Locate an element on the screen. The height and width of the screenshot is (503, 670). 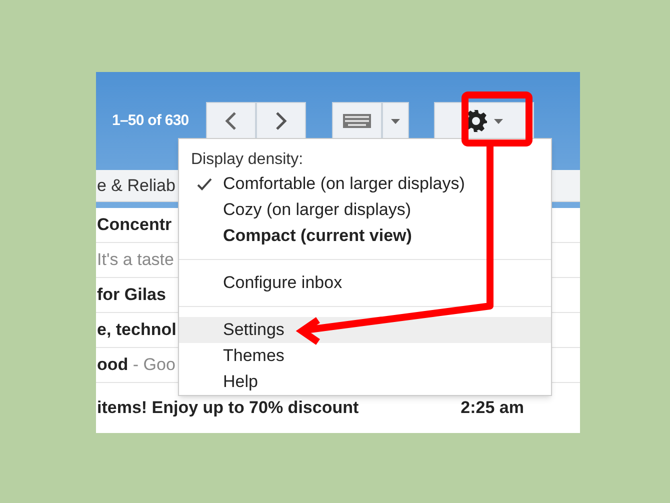
menu-heading: Display density: is located at coordinates (247, 160).